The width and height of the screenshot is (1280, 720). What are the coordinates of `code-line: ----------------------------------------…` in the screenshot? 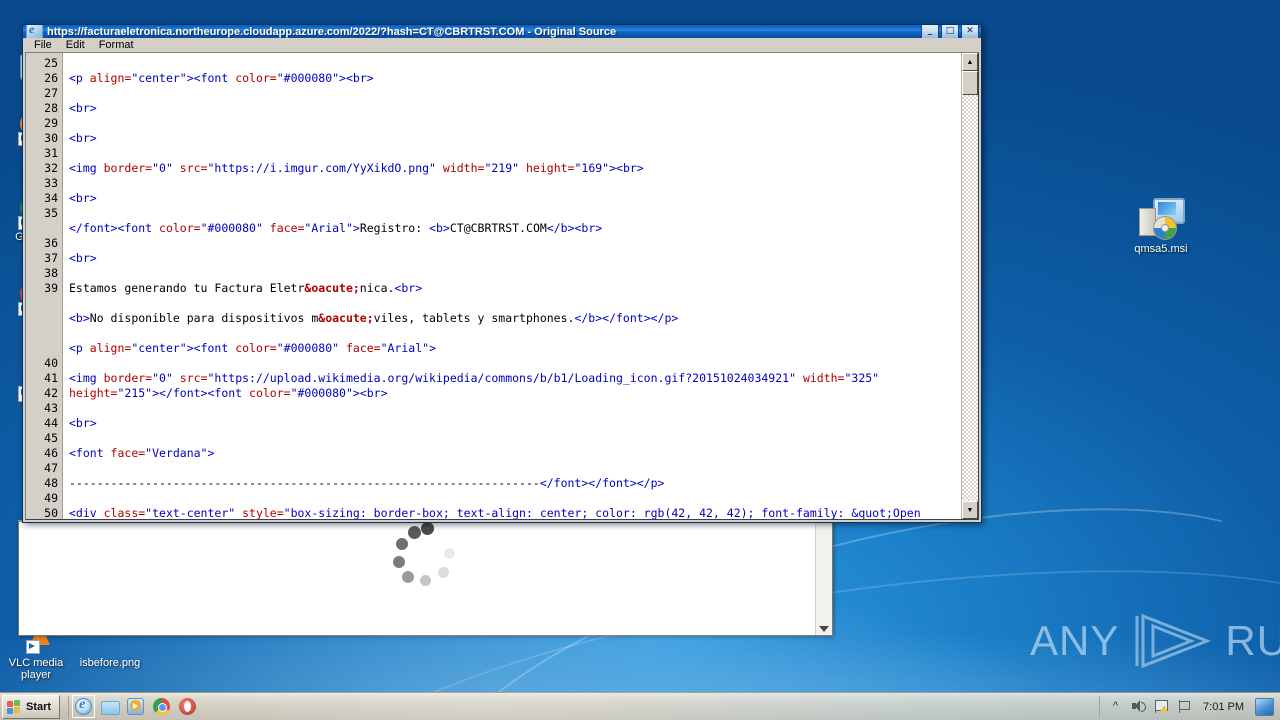 It's located at (367, 483).